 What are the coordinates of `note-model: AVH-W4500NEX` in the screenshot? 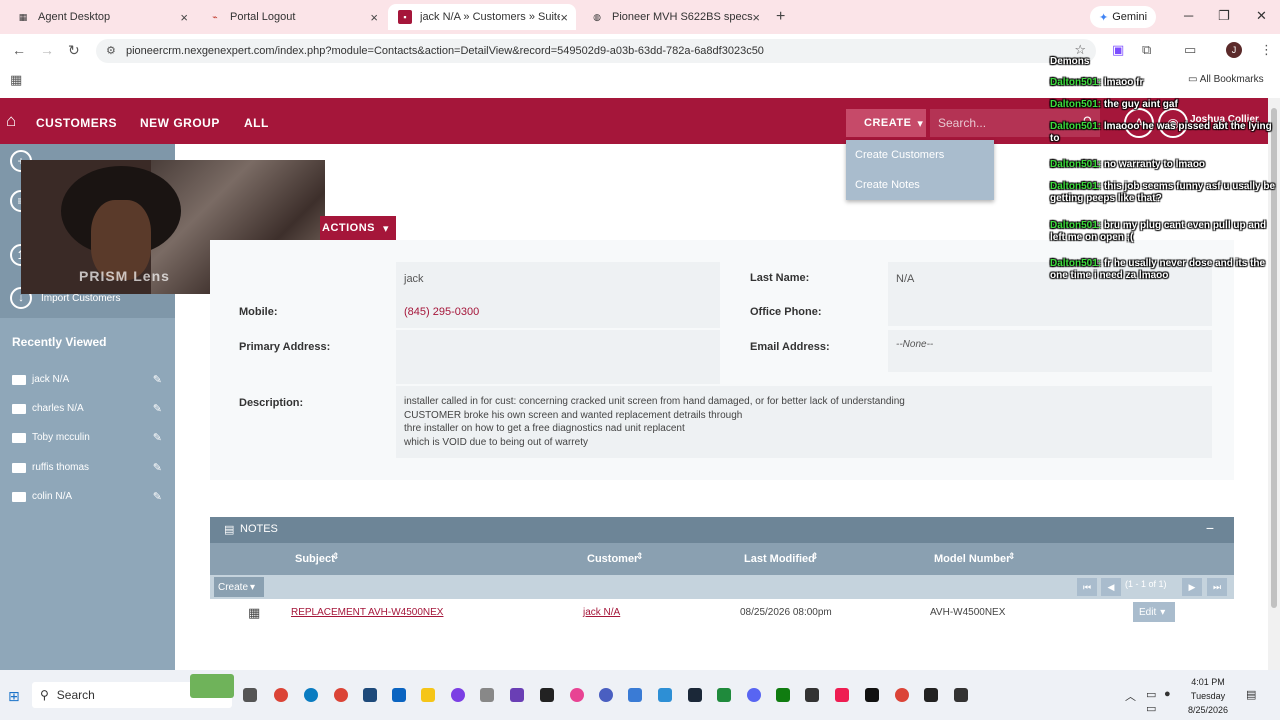 It's located at (968, 612).